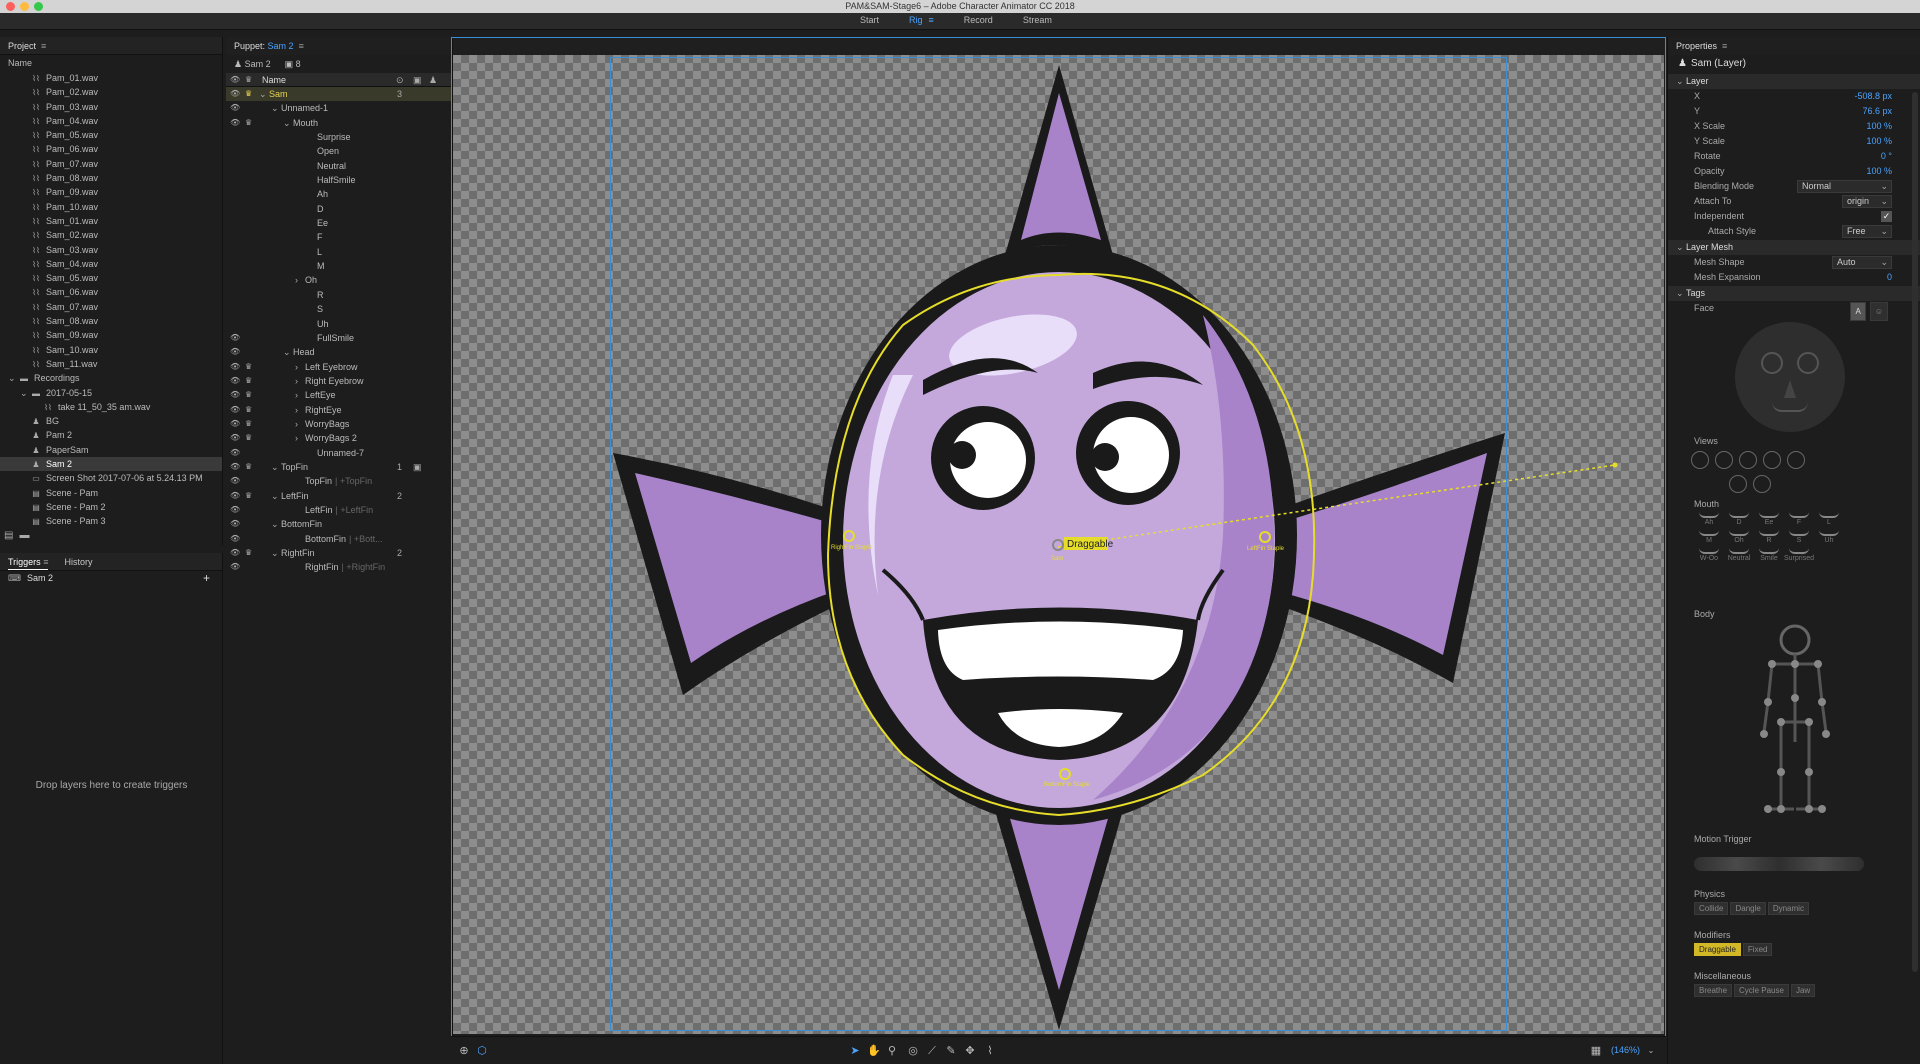 The height and width of the screenshot is (1064, 1920). I want to click on viseme-smile: Smile, so click(1769, 555).